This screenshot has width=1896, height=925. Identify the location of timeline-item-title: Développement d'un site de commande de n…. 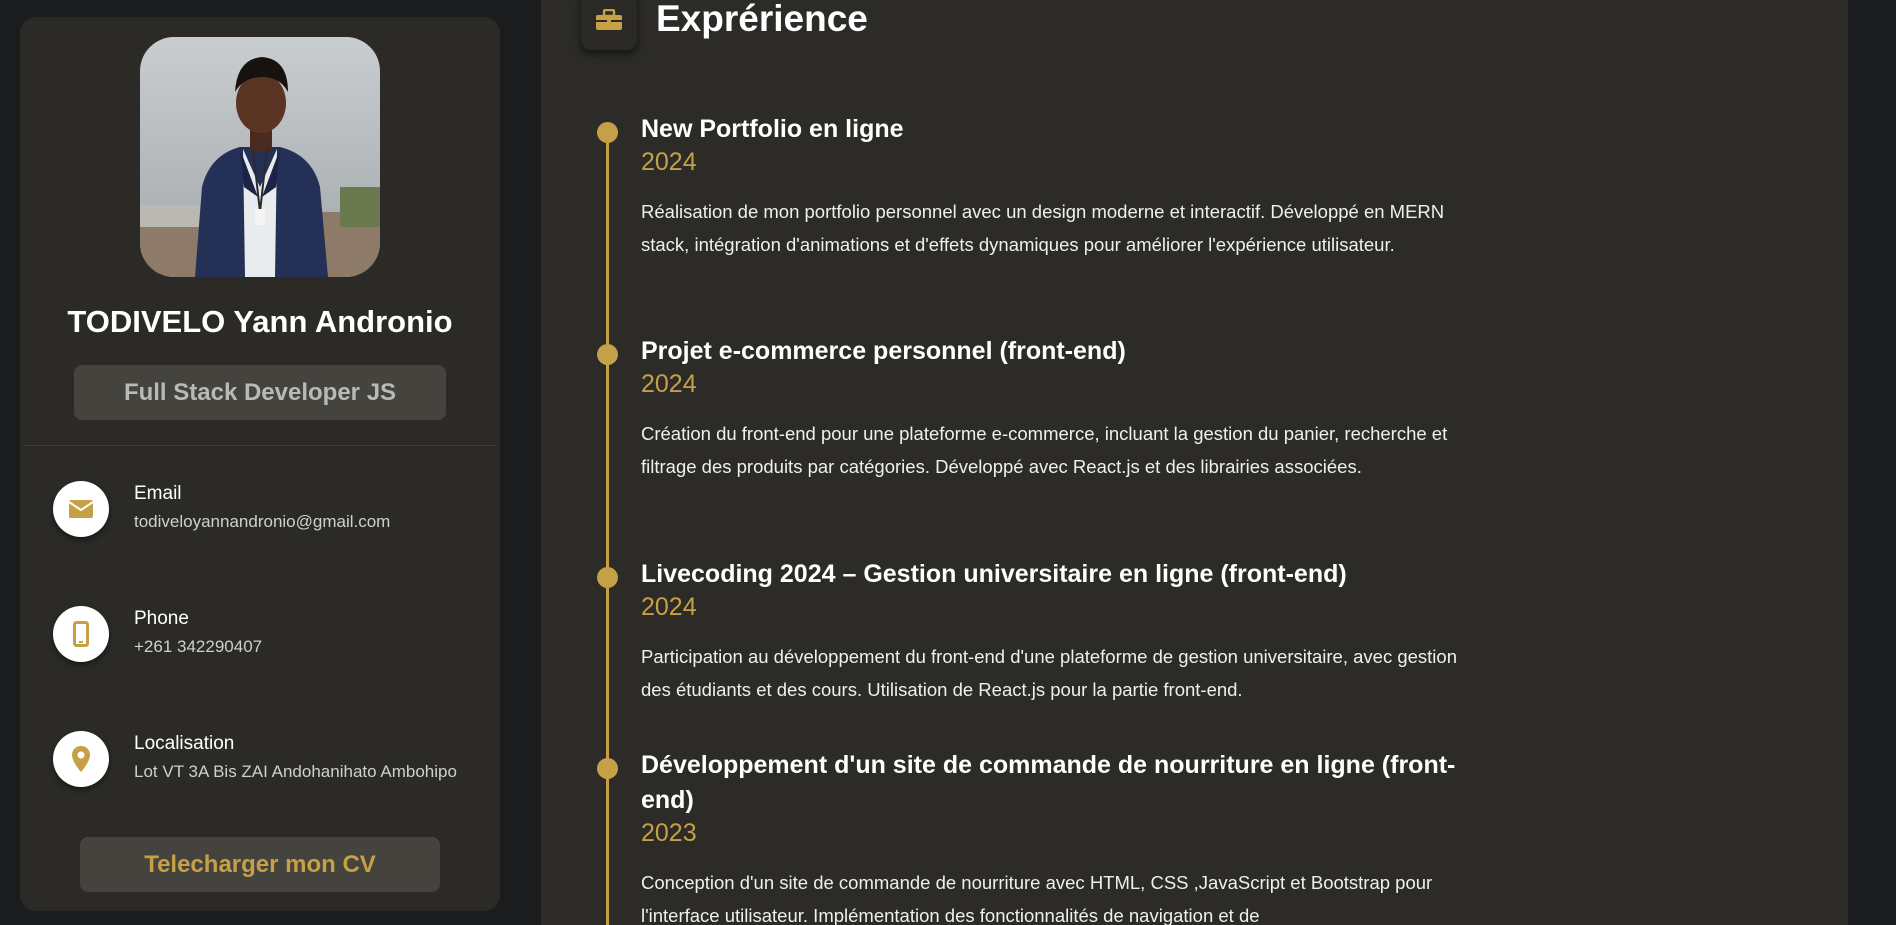
(1048, 782).